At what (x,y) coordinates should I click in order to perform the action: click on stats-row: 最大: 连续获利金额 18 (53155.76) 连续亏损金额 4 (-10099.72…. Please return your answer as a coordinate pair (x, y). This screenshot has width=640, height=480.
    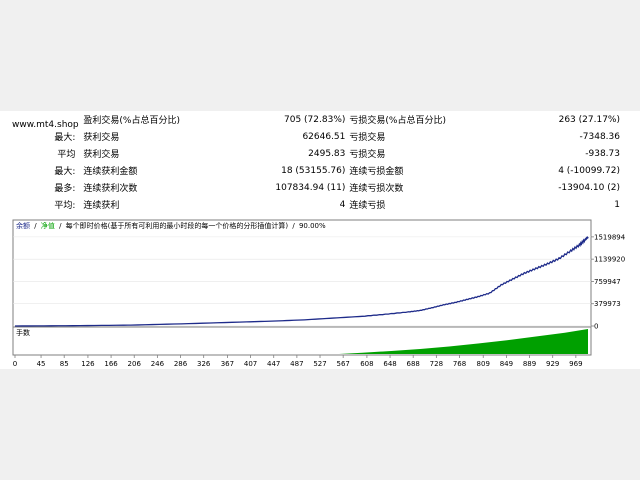
    Looking at the image, I should click on (320, 170).